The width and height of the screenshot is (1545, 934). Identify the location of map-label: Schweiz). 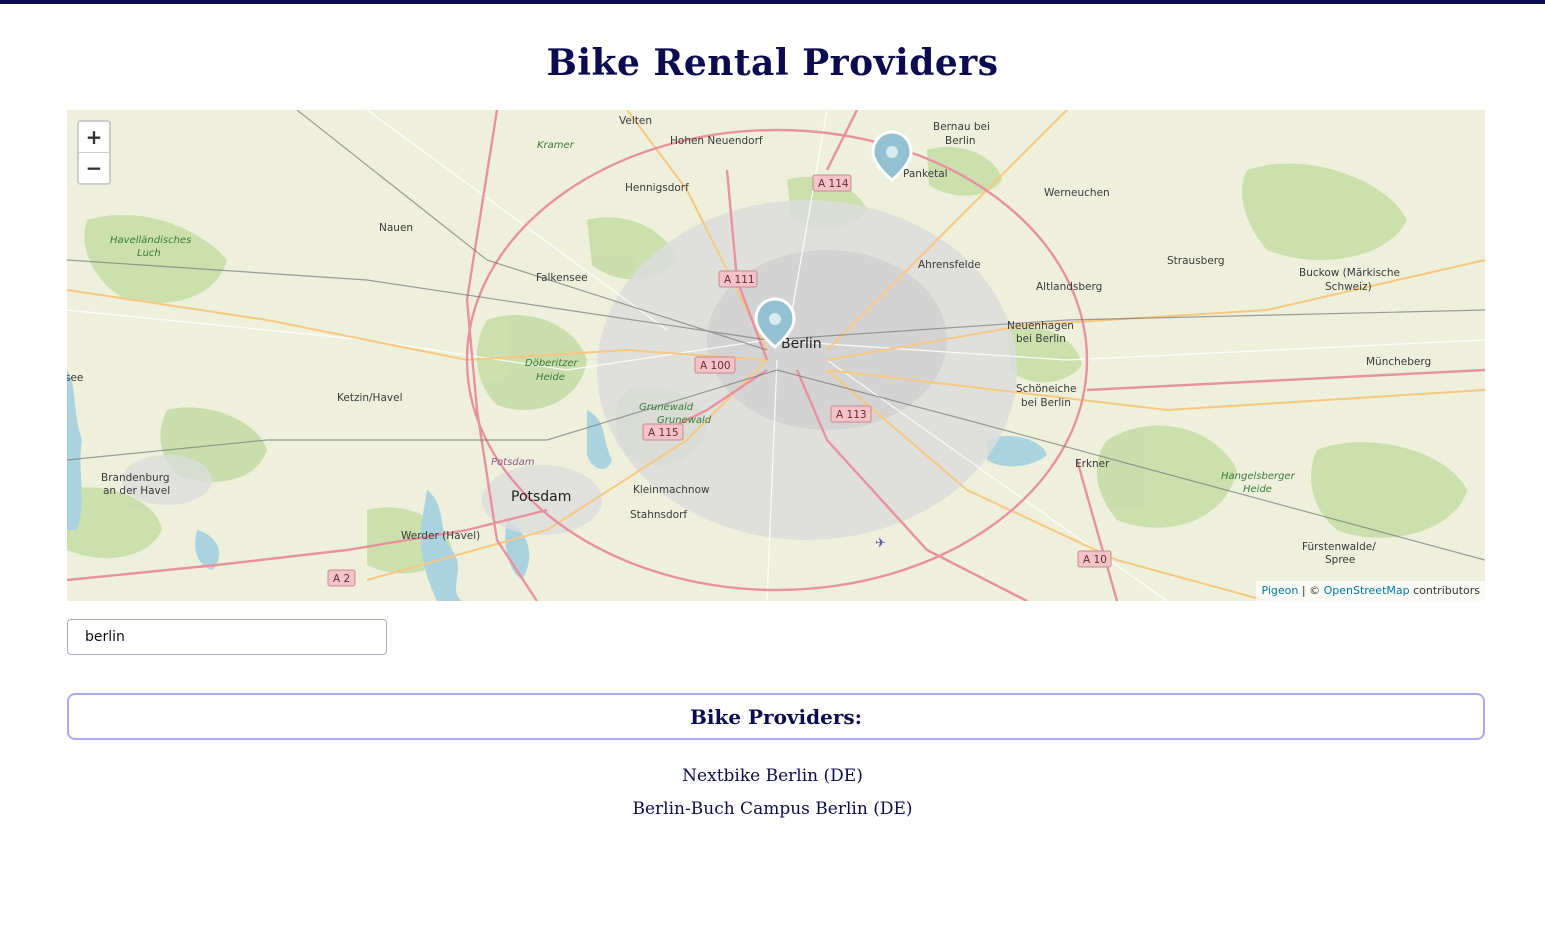
(1348, 287).